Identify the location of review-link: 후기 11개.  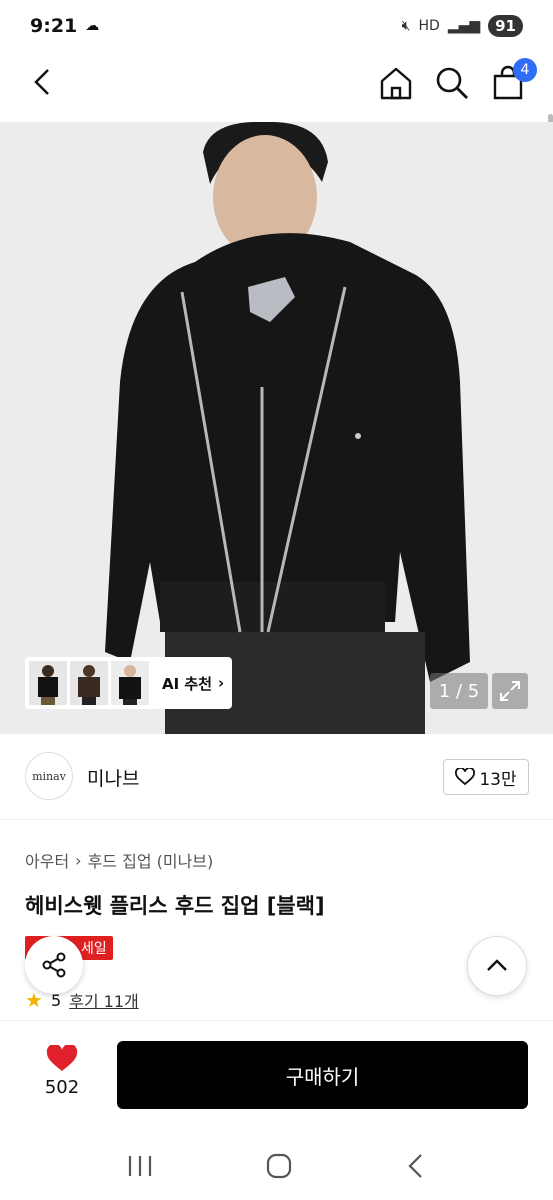
(104, 1000).